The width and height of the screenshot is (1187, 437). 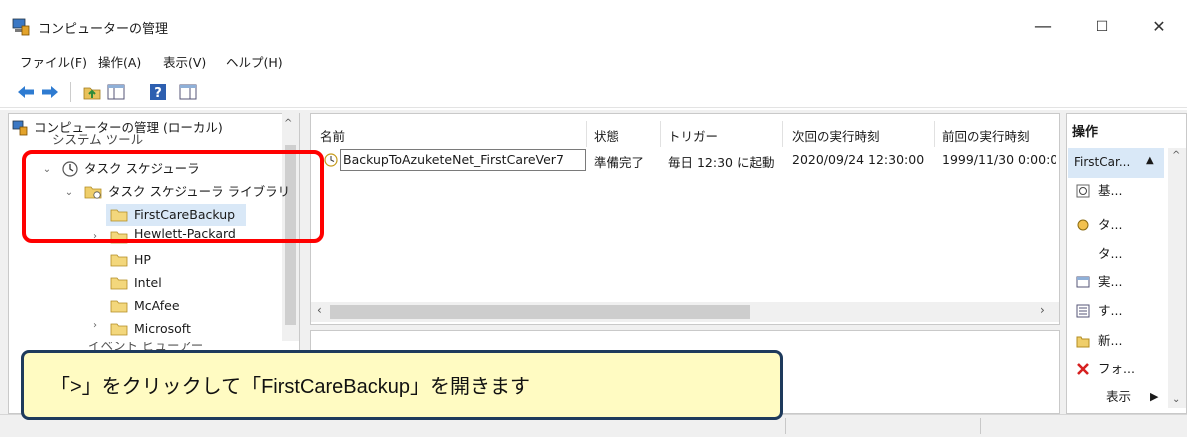 What do you see at coordinates (50, 92) in the screenshot?
I see `forward-arrow-icon` at bounding box center [50, 92].